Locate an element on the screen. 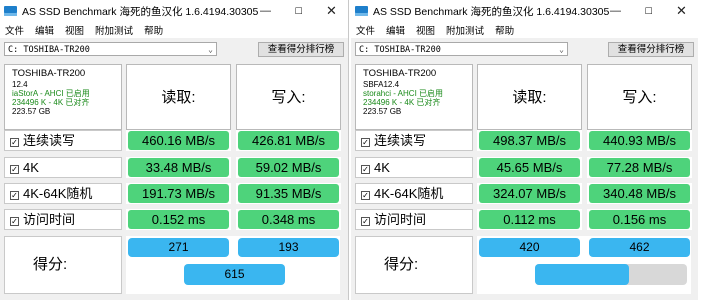  write-value: 91.35 MB/s is located at coordinates (288, 193).